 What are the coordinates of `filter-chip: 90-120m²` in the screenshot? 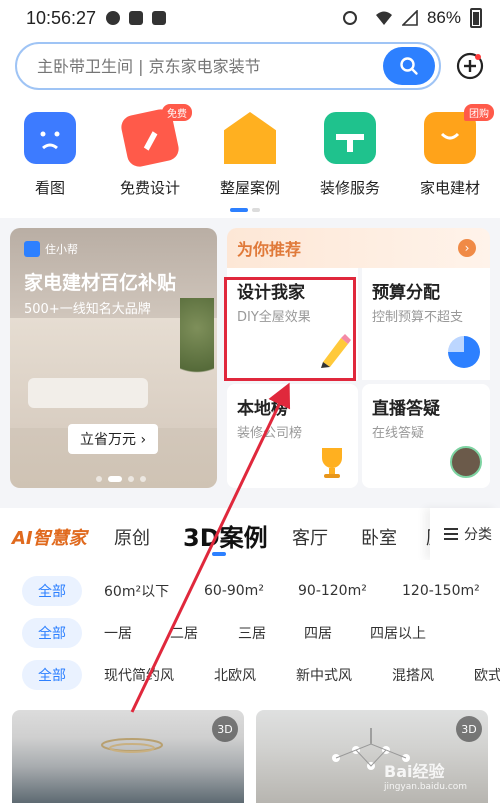 It's located at (332, 591).